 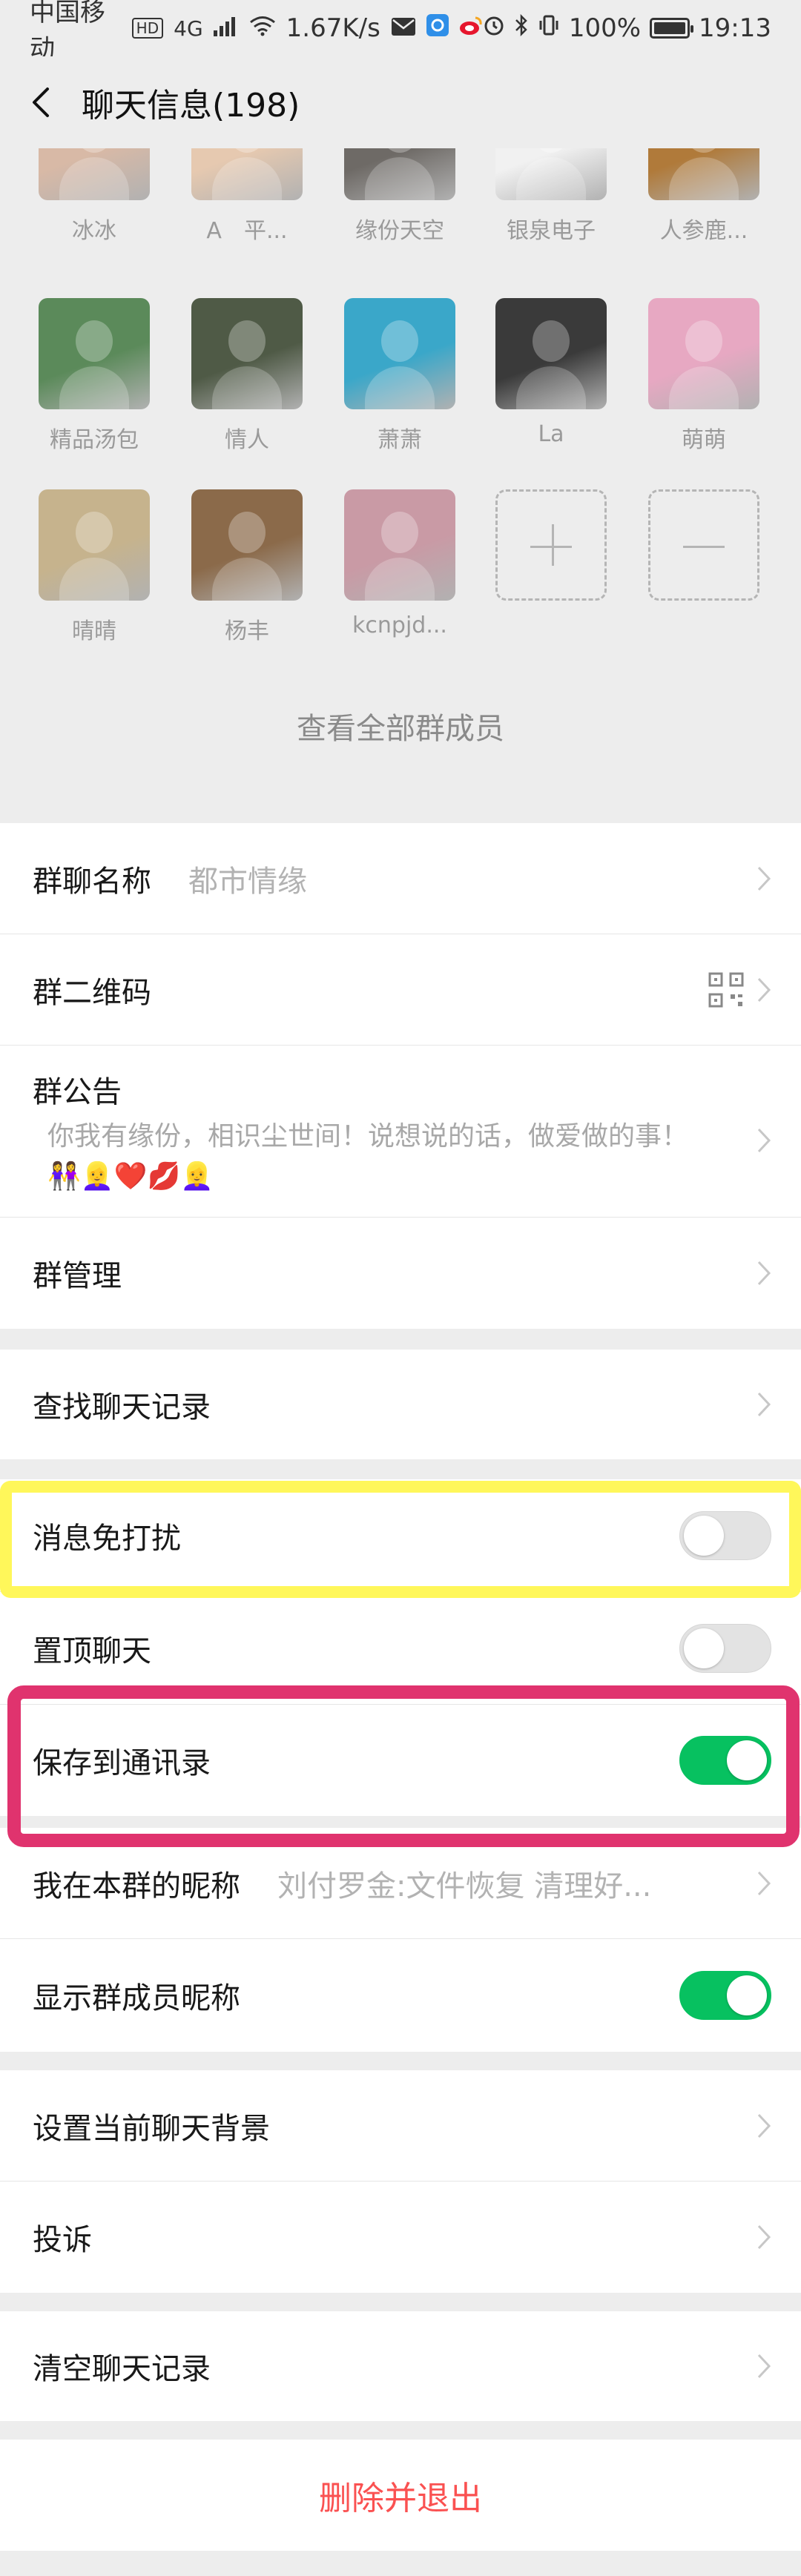 I want to click on group-name-row: 群聊名称 都市情缘, so click(x=400, y=879).